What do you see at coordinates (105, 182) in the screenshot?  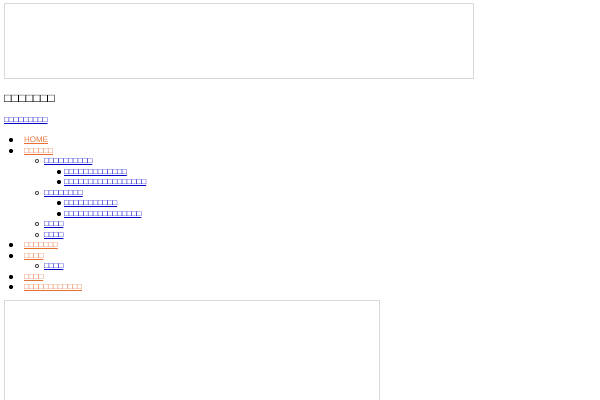 I see `nav-link: □□□□□□□□□□□□□□□□□` at bounding box center [105, 182].